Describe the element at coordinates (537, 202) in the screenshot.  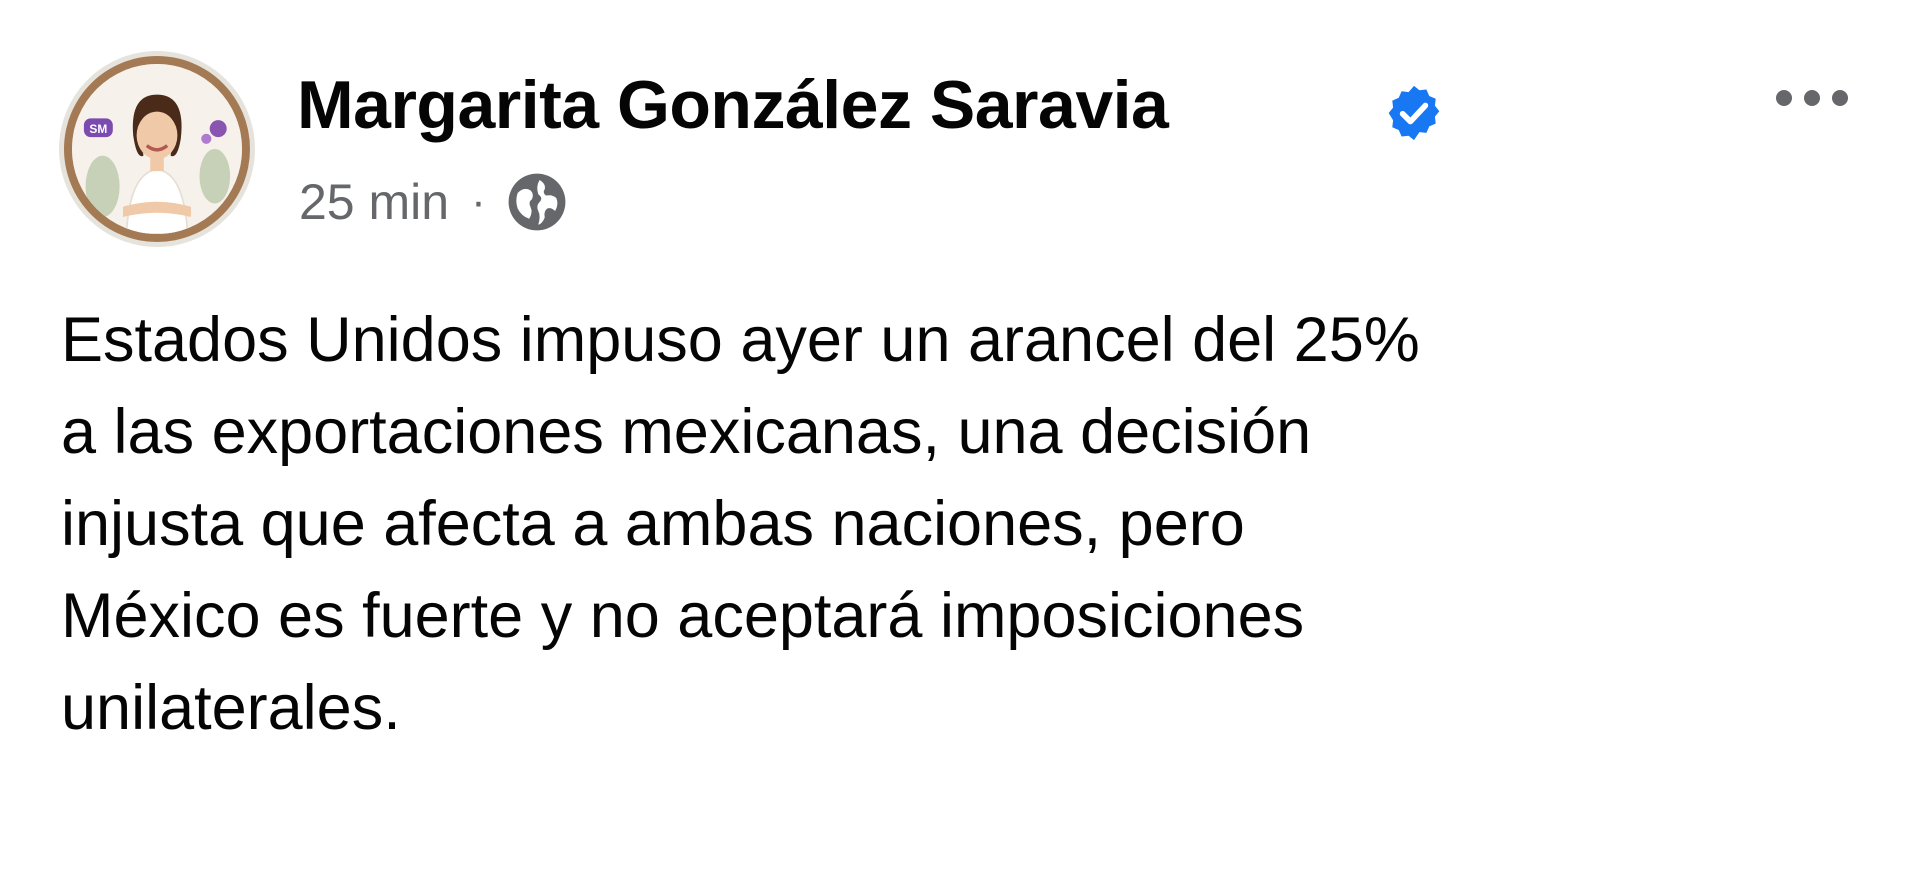
I see `globe-icon` at that location.